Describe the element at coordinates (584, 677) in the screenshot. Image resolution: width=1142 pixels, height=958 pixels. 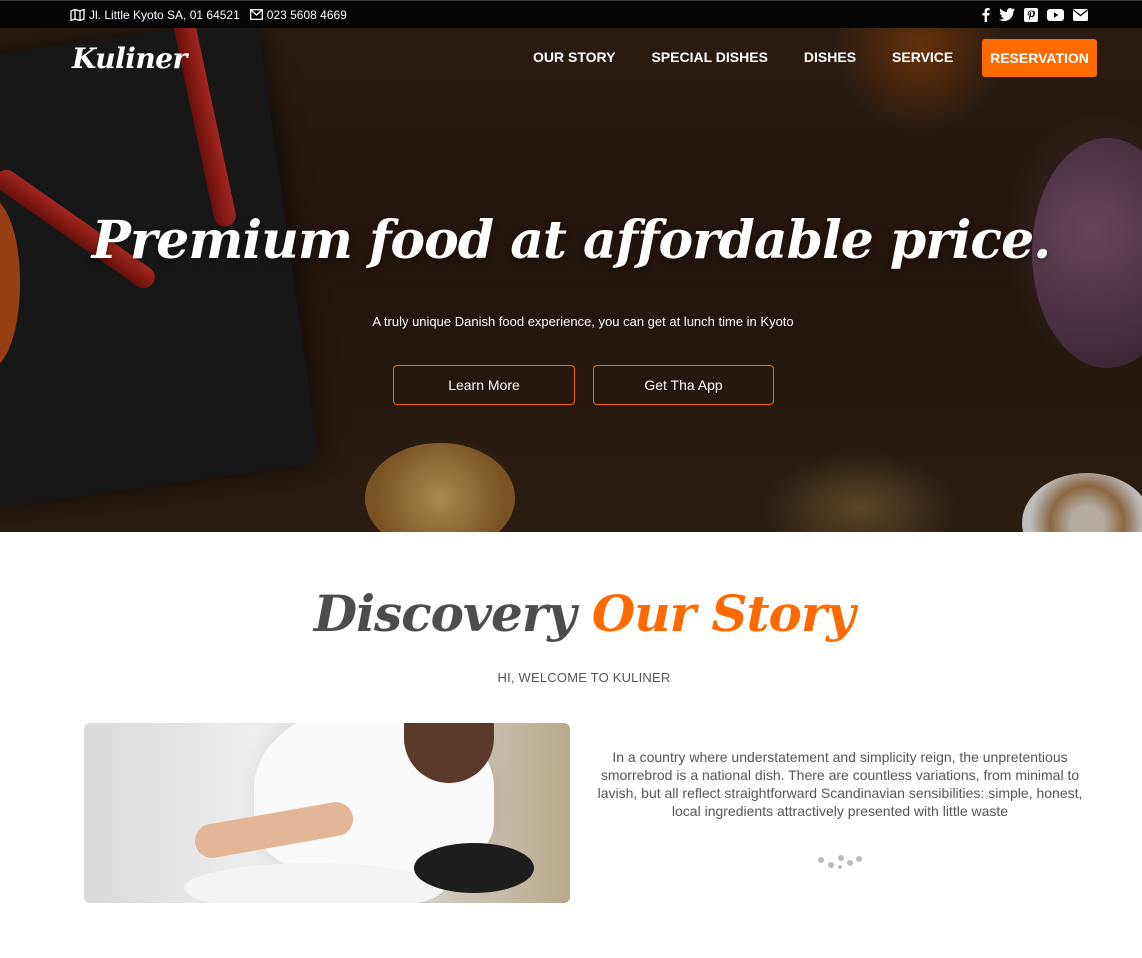
I see `story-subtitle: HI, WELCOME TO KULINER` at that location.